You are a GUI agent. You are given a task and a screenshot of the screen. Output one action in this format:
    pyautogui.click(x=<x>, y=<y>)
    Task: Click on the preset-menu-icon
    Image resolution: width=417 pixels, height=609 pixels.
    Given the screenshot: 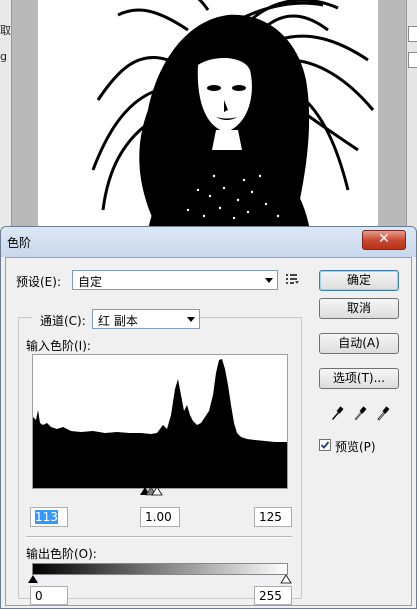 What is the action you would take?
    pyautogui.click(x=293, y=279)
    